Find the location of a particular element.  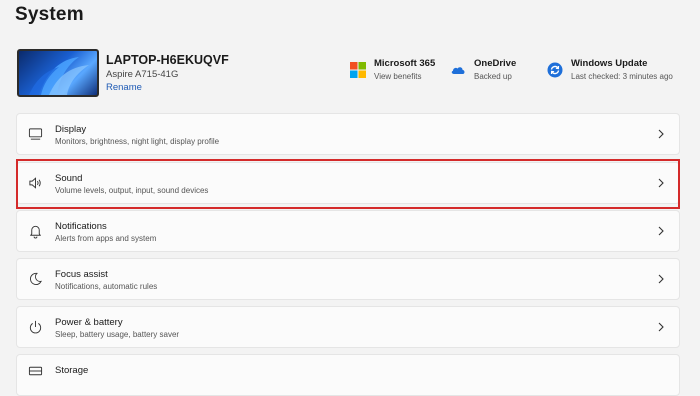

storage-icon is located at coordinates (35, 371).